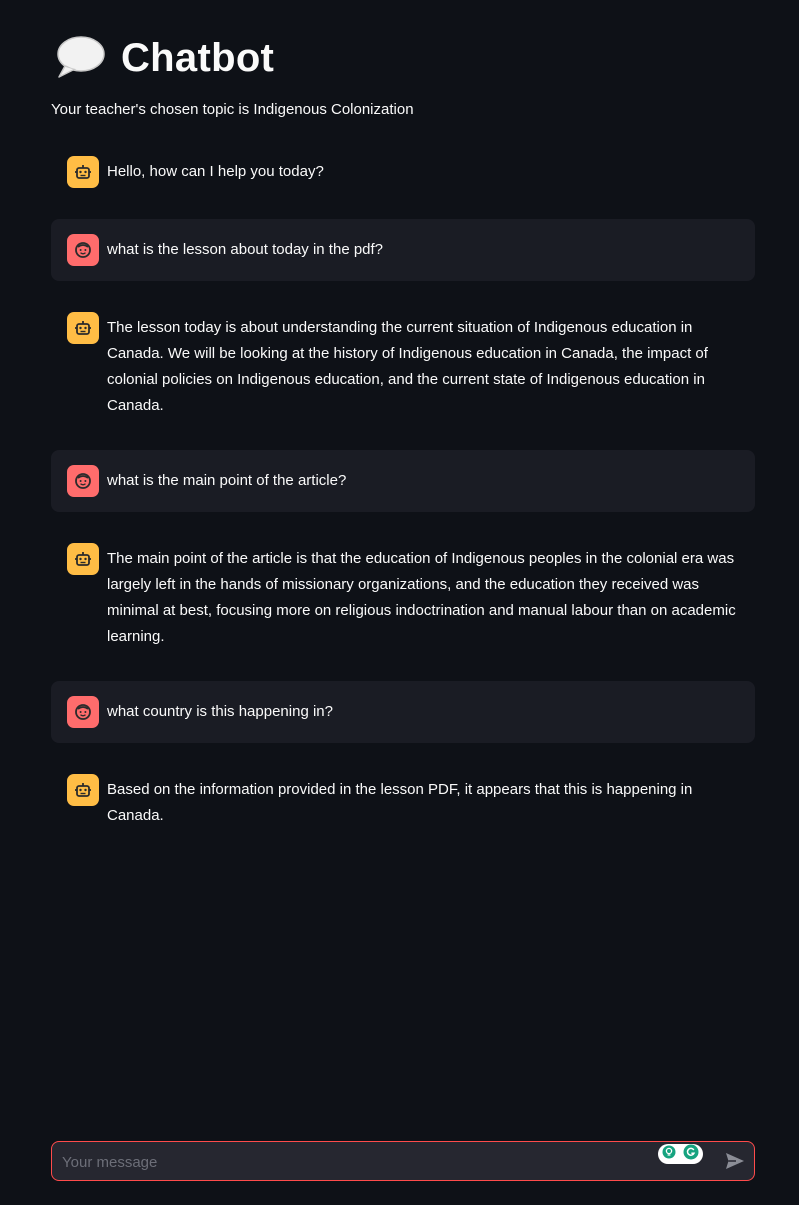  I want to click on message-text: what country is this happening in?, so click(220, 711).